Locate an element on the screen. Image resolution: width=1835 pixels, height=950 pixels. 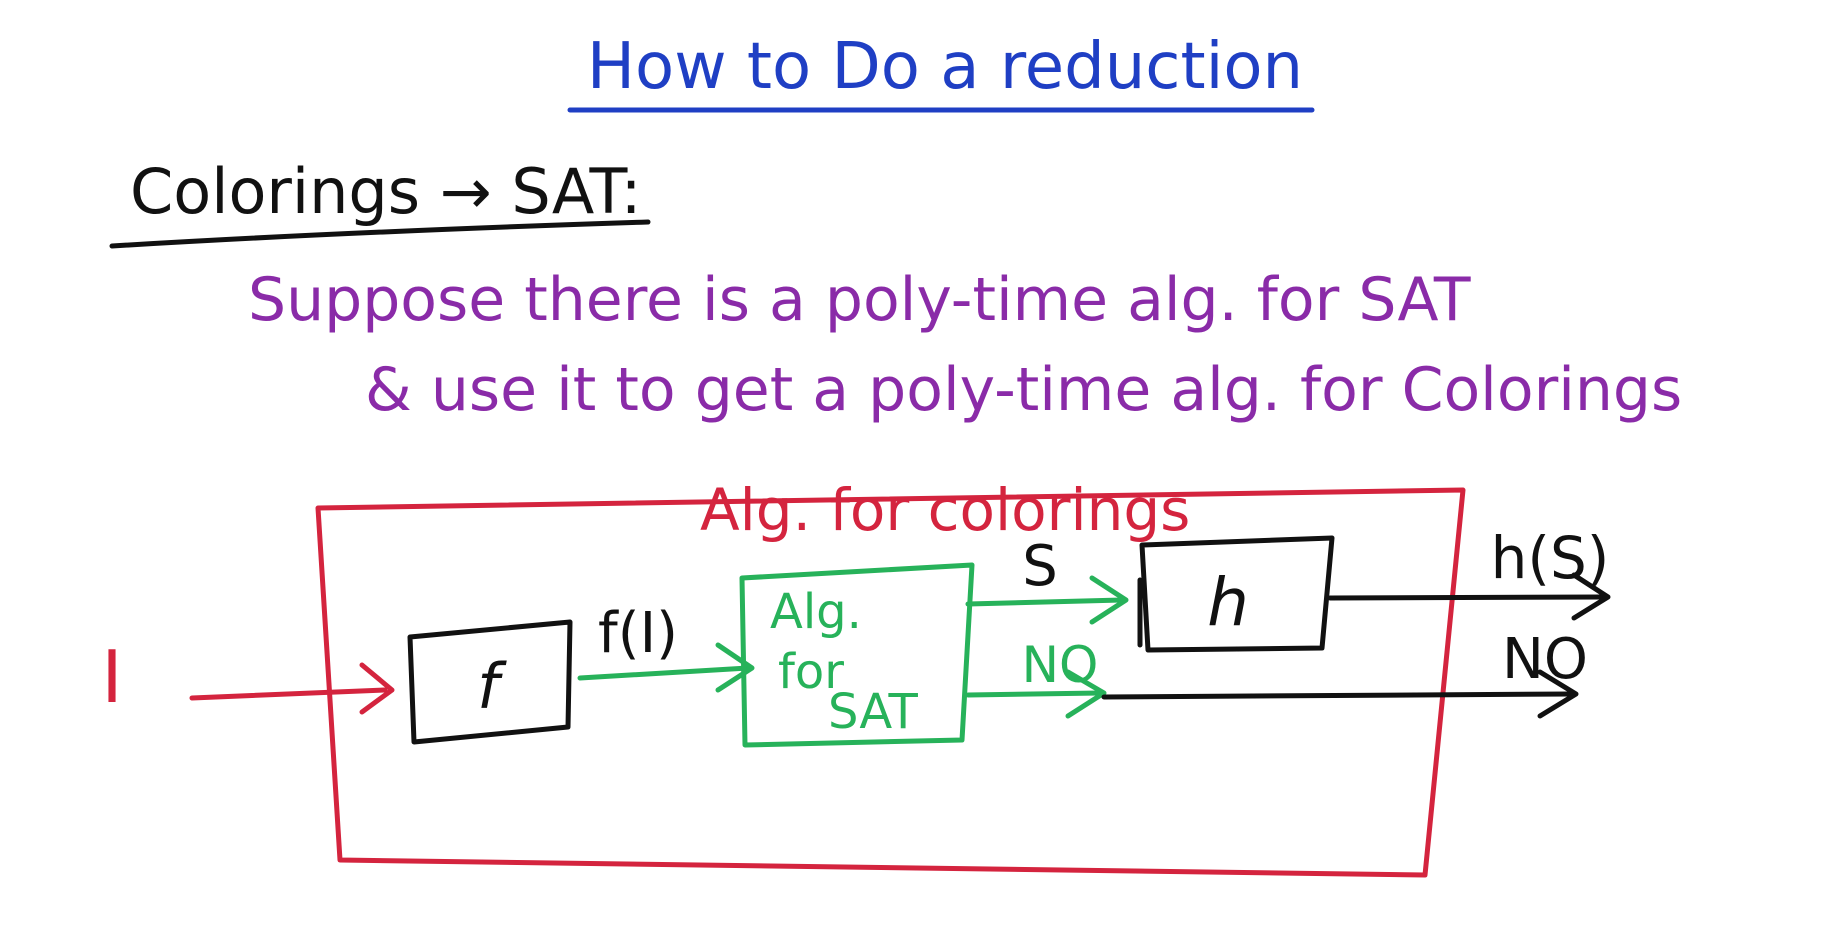
colorings-box-label: Alg. for colorings is located at coordinates (945, 510).